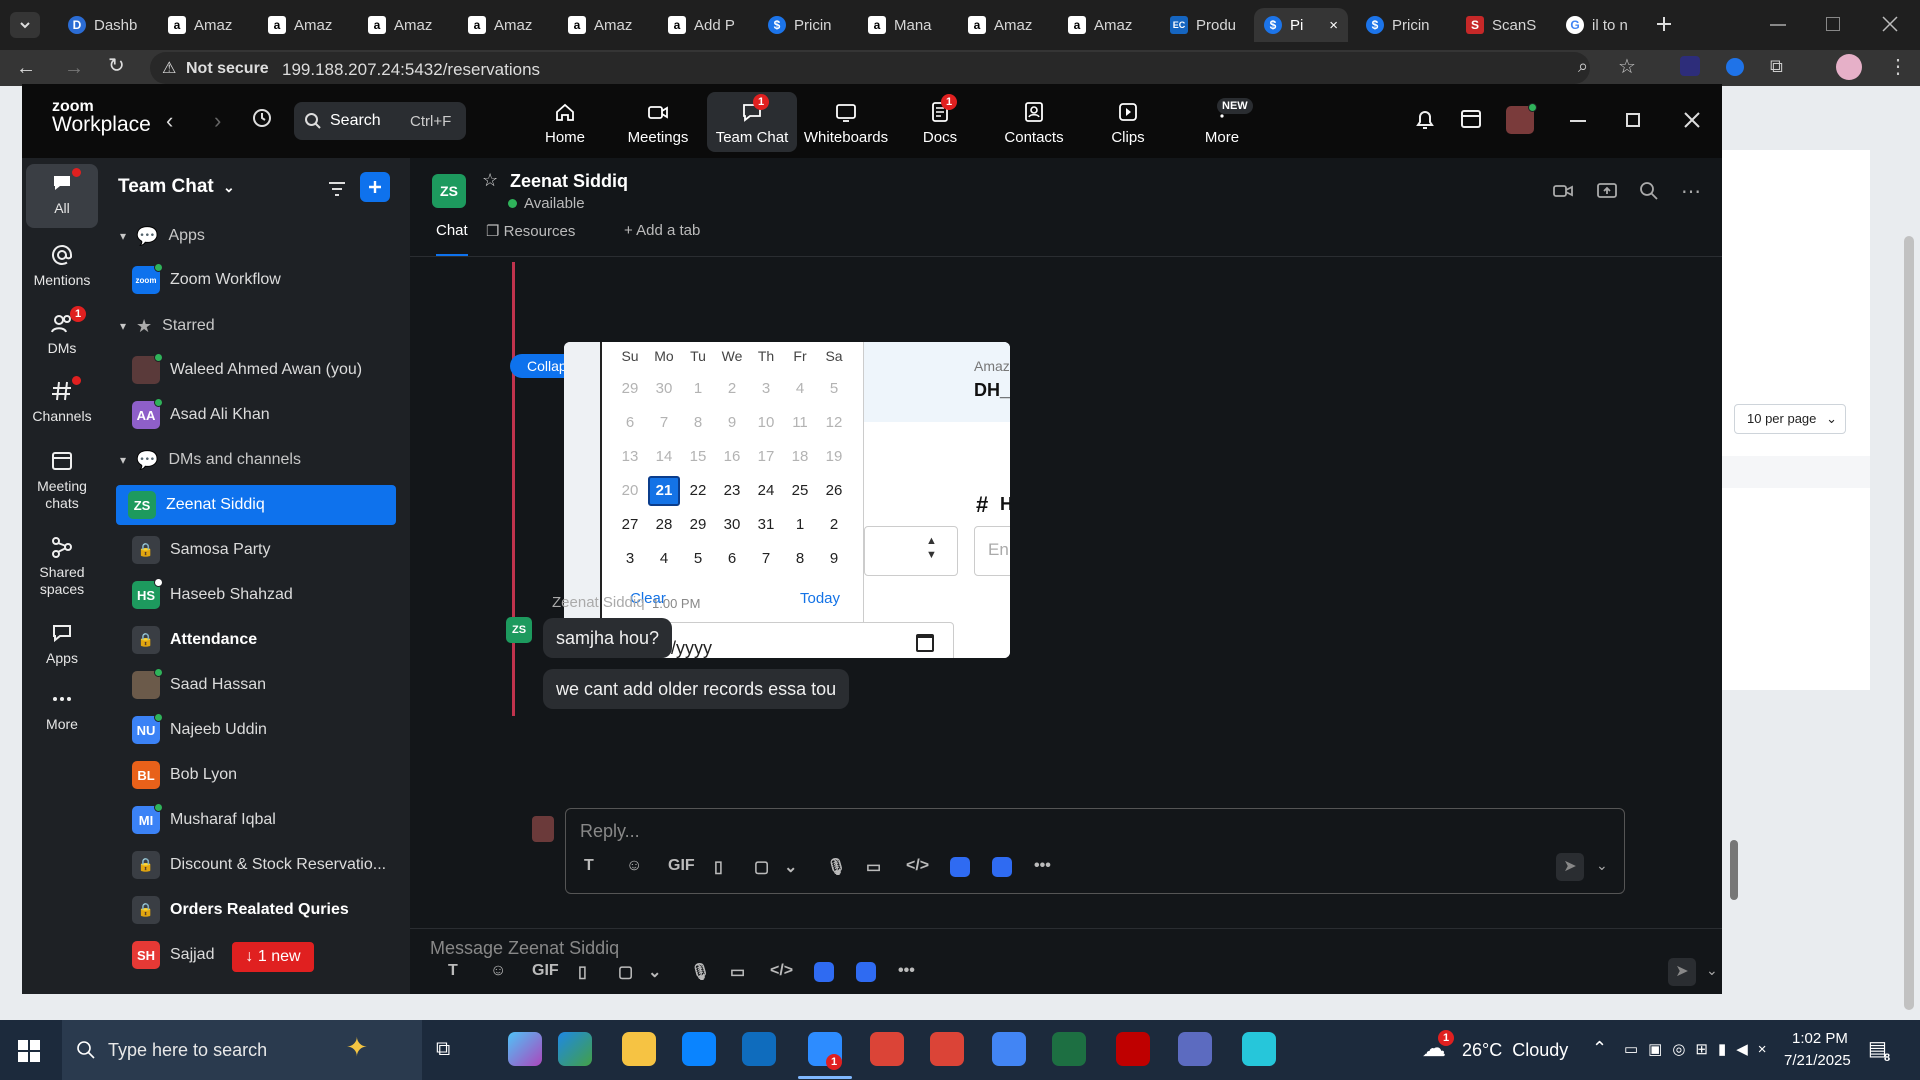 The image size is (1920, 1080). I want to click on profile-avatar, so click(1849, 67).